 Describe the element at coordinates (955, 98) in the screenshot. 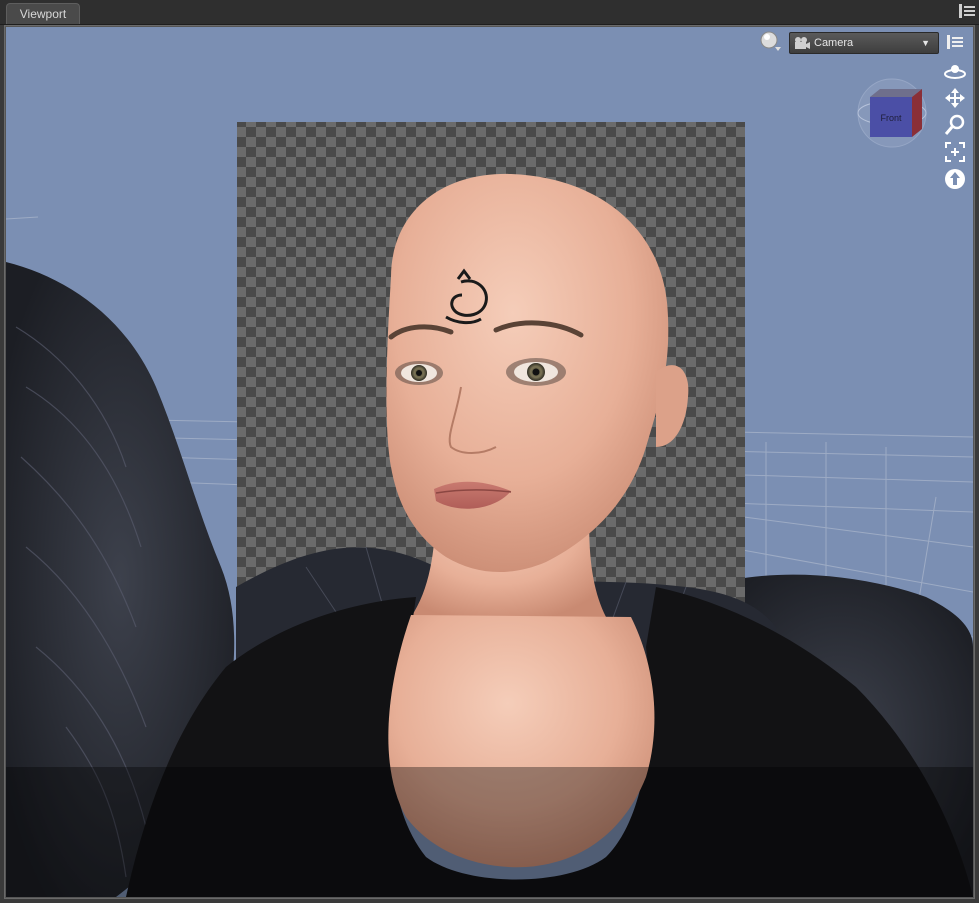

I see `pan-icon` at that location.